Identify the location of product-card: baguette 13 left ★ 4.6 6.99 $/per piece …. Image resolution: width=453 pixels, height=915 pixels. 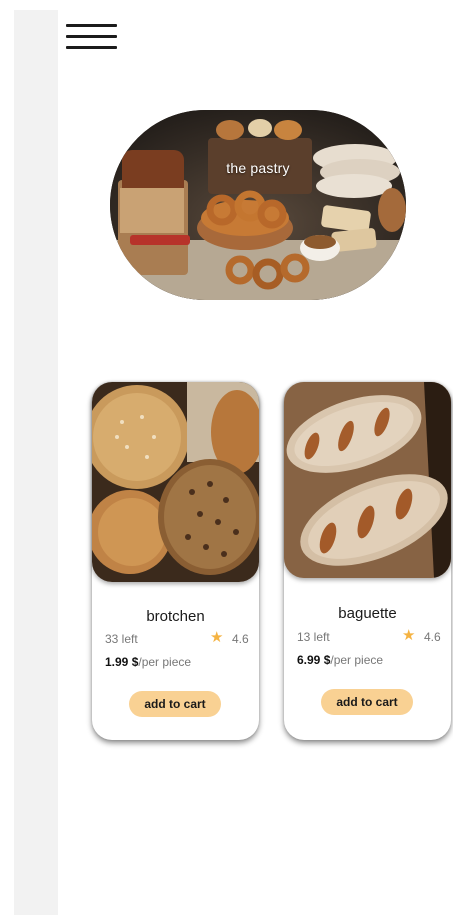
(367, 561).